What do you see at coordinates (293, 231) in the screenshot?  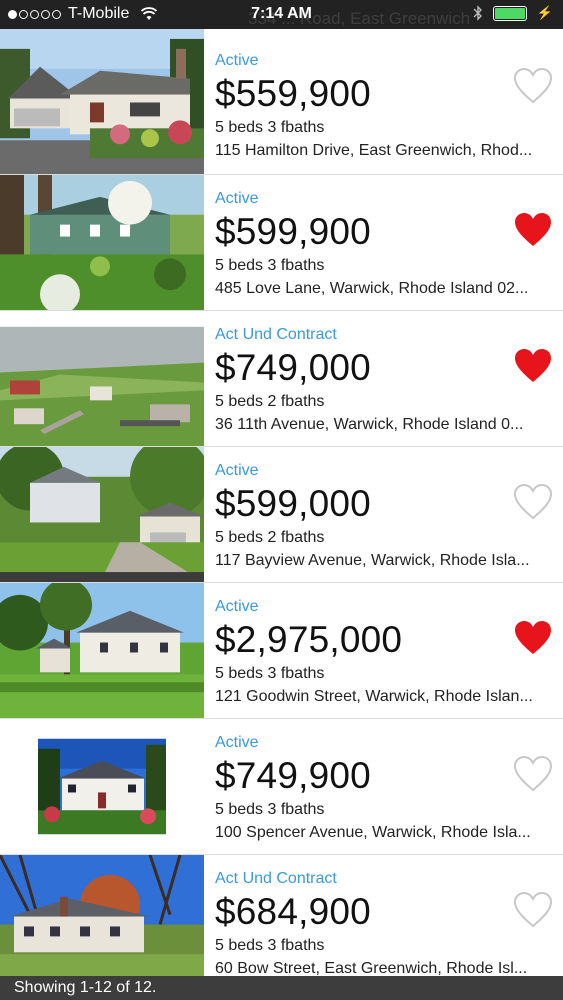 I see `listing-price: $599,900` at bounding box center [293, 231].